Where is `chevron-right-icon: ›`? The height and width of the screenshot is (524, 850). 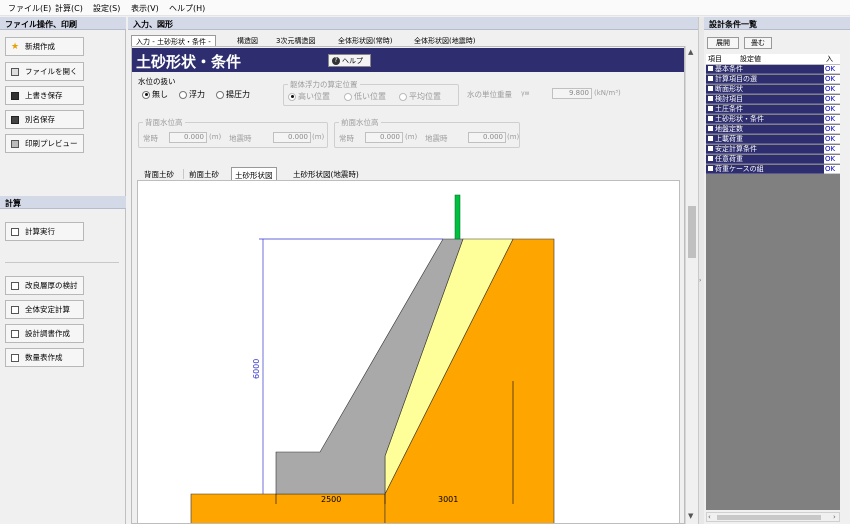 chevron-right-icon: › is located at coordinates (700, 280).